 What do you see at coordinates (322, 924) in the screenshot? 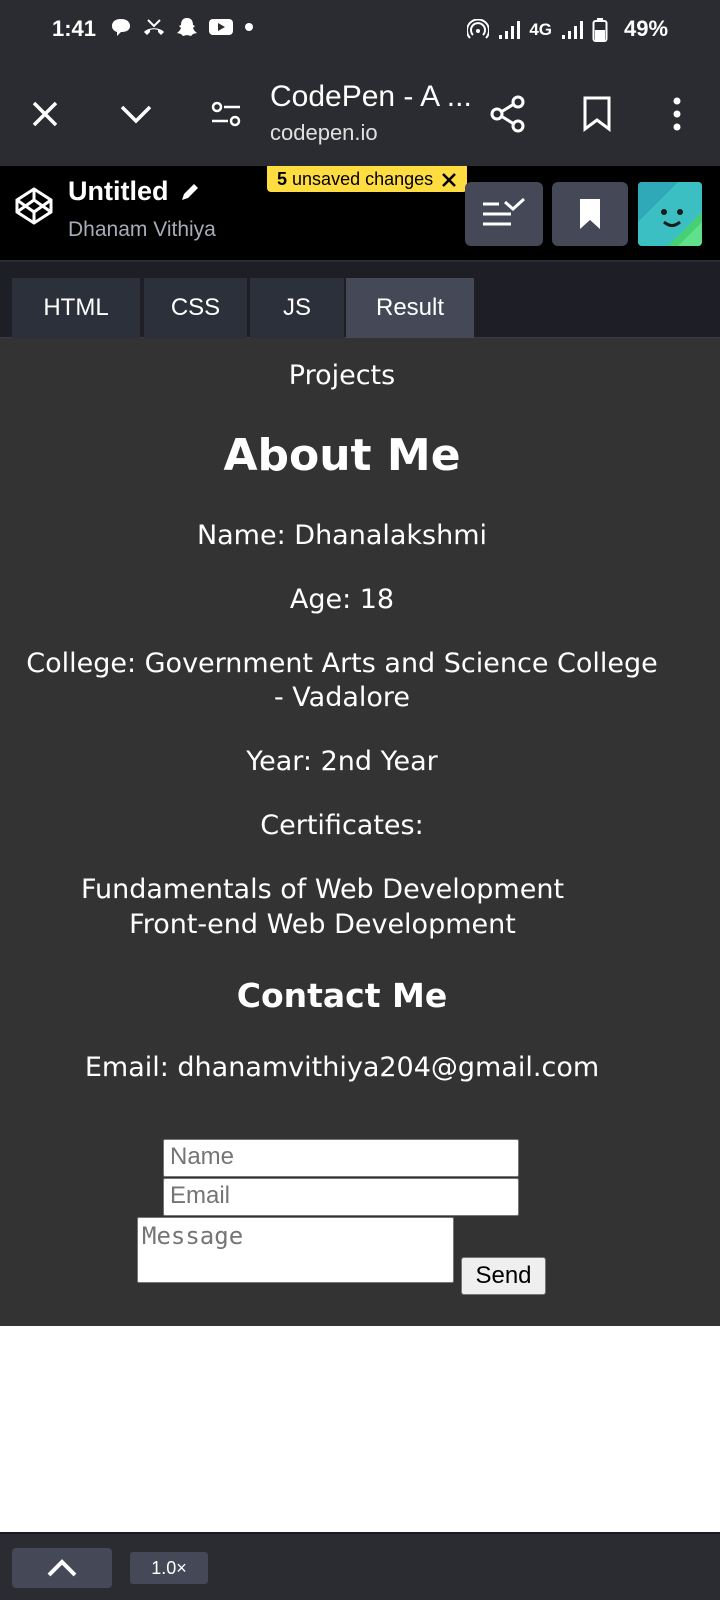
I see `list-item: Front-end Web Development` at bounding box center [322, 924].